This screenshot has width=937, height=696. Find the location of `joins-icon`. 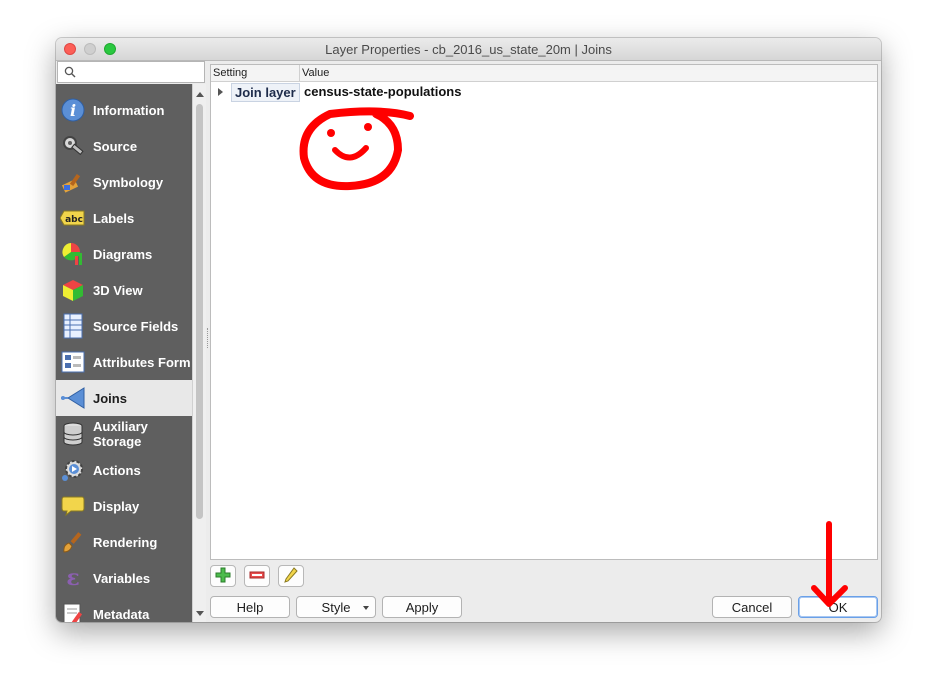

joins-icon is located at coordinates (73, 398).